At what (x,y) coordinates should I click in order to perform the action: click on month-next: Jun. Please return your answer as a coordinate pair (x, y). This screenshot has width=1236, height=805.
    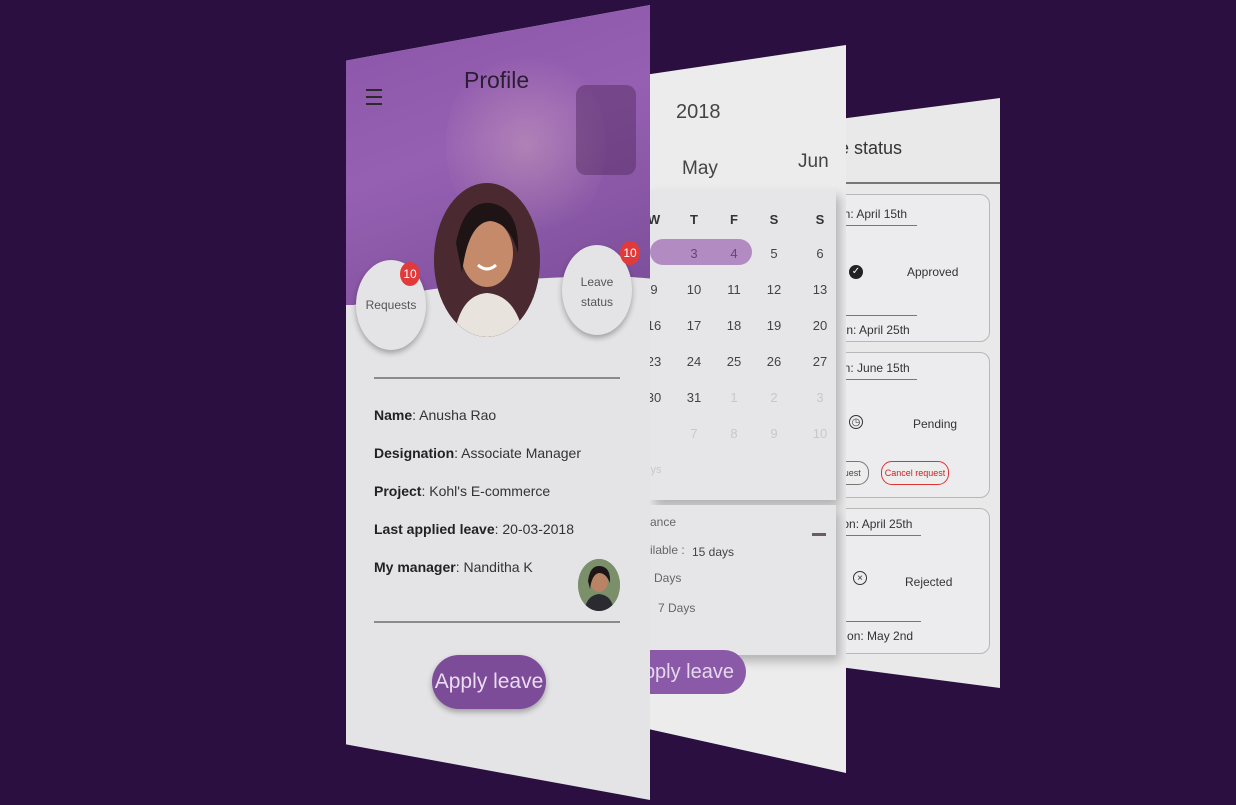
    Looking at the image, I should click on (813, 162).